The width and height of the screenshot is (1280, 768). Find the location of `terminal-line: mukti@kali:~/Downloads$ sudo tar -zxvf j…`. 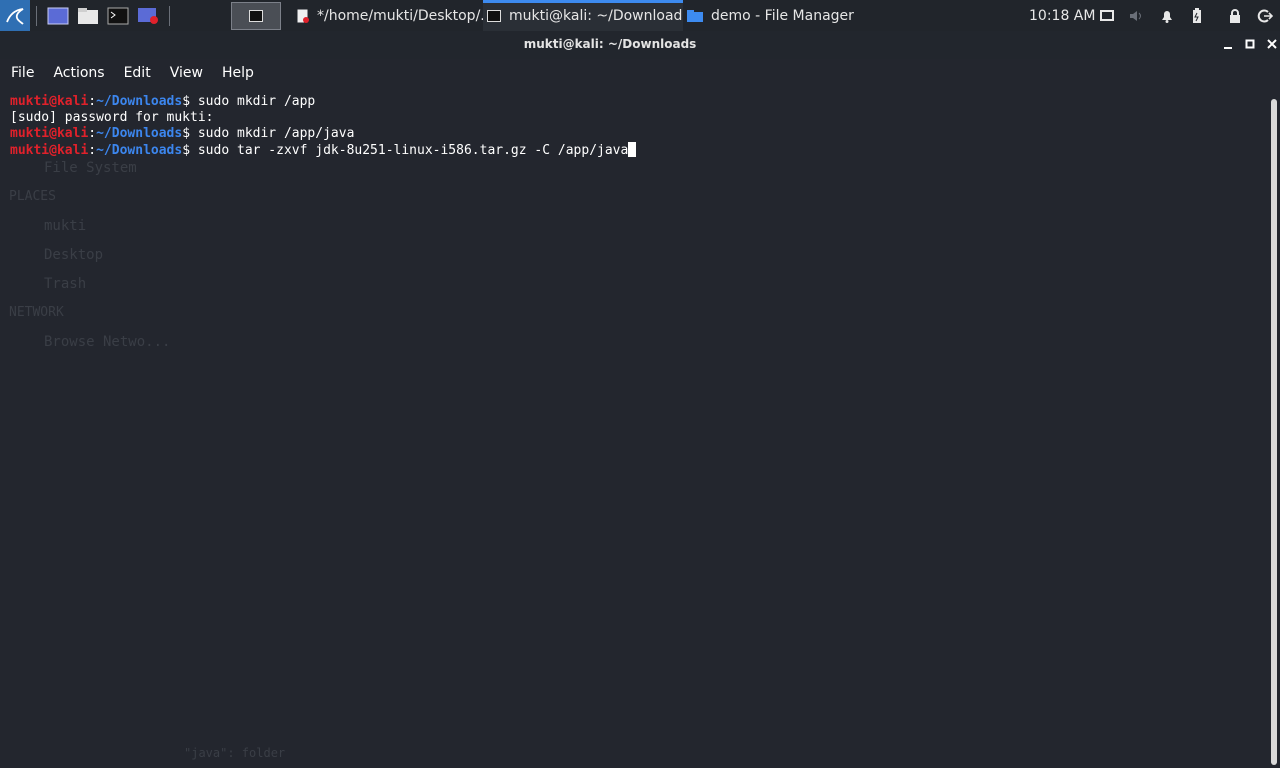

terminal-line: mukti@kali:~/Downloads$ sudo tar -zxvf j… is located at coordinates (323, 150).